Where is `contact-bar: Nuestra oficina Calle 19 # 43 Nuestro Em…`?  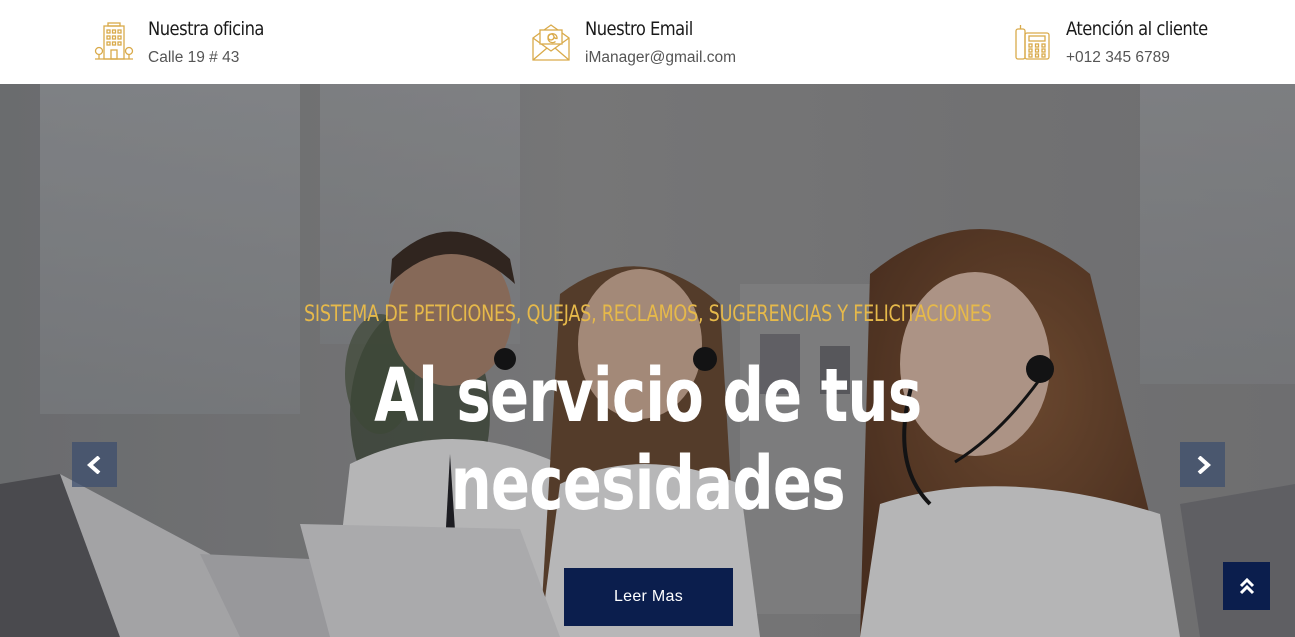
contact-bar: Nuestra oficina Calle 19 # 43 Nuestro Em… is located at coordinates (647, 42).